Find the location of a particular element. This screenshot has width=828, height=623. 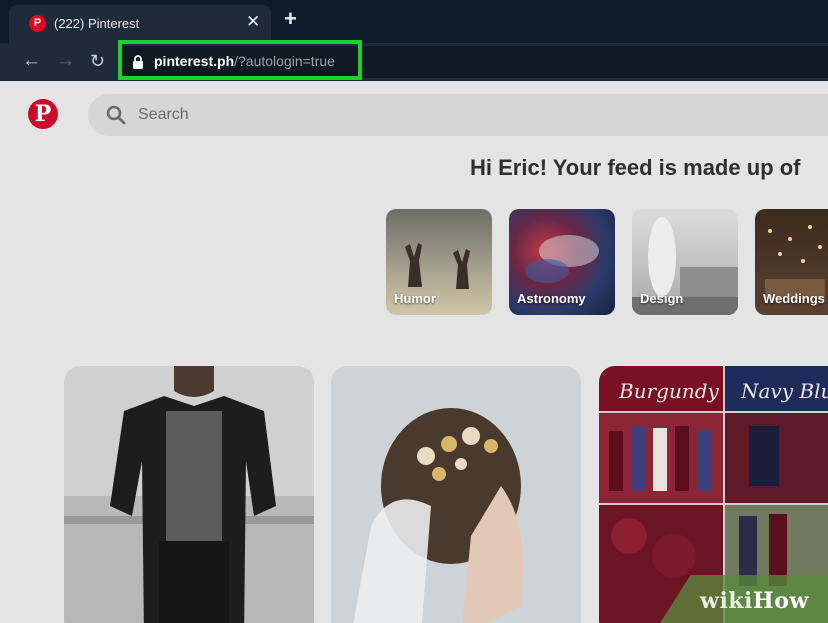

pin-image-man is located at coordinates (189, 494).